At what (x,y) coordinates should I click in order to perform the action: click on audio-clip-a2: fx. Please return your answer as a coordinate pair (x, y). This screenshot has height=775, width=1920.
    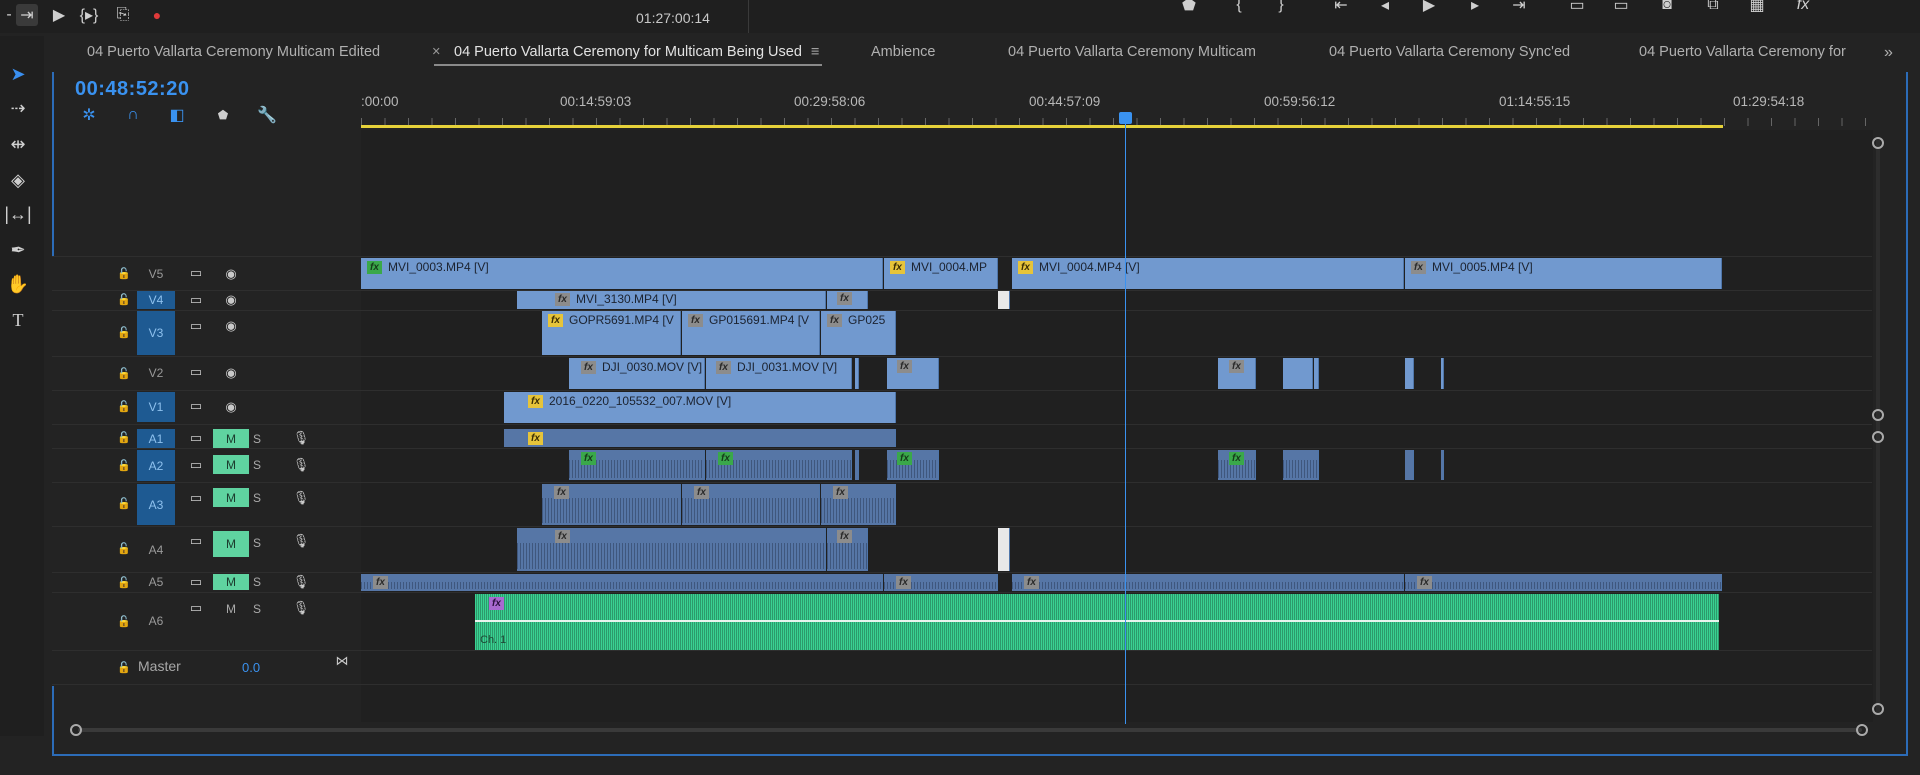
    Looking at the image, I should click on (1237, 465).